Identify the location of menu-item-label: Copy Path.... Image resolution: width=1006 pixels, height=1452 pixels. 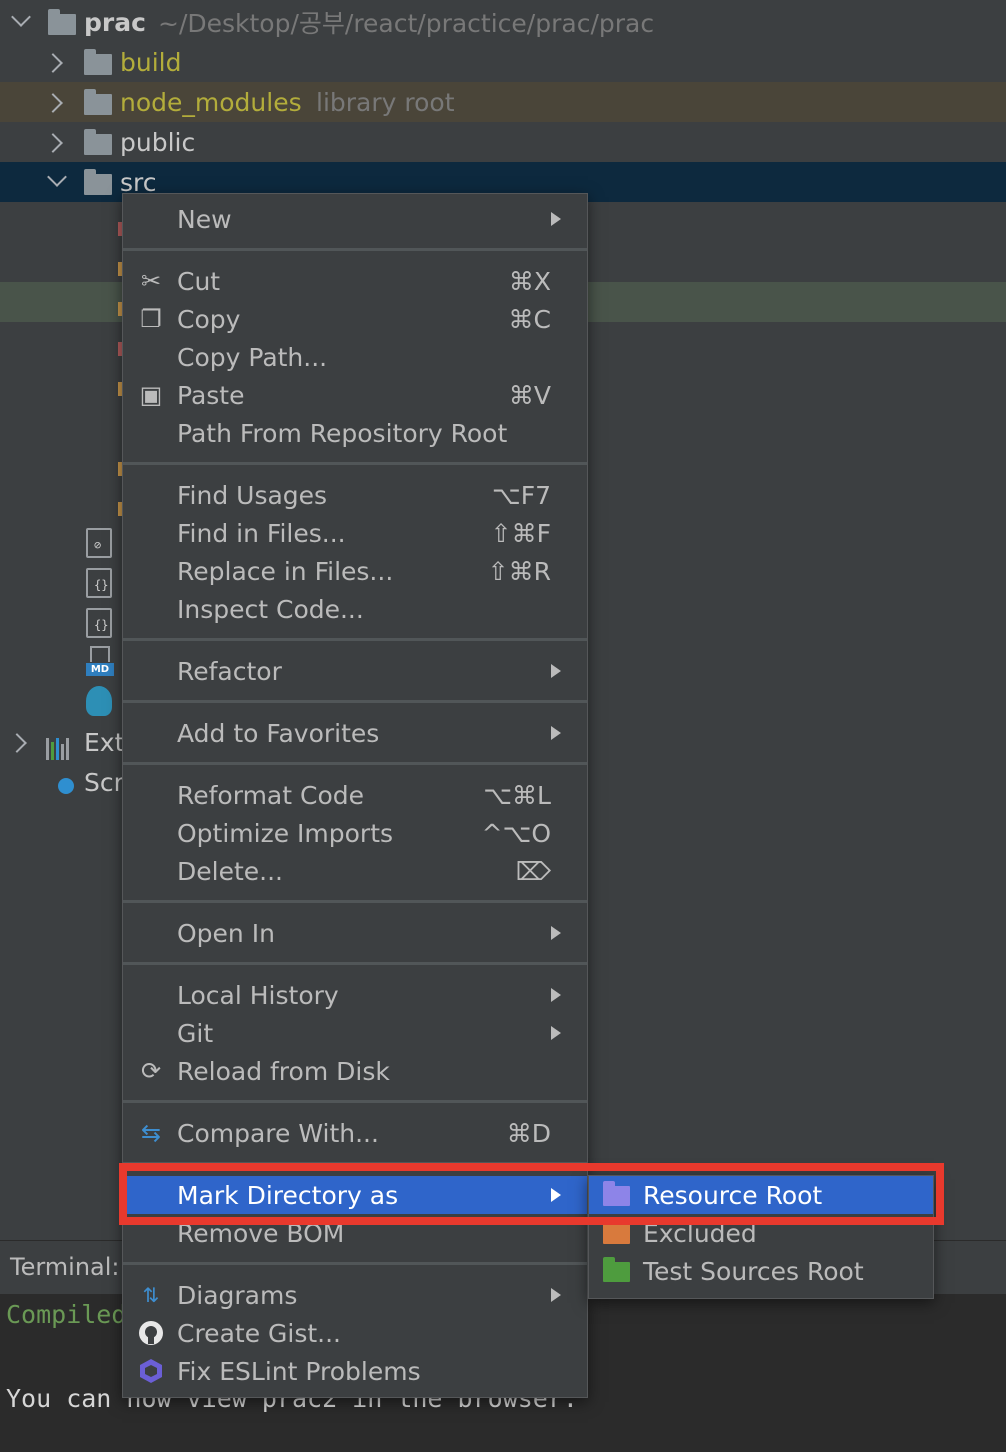
(252, 357).